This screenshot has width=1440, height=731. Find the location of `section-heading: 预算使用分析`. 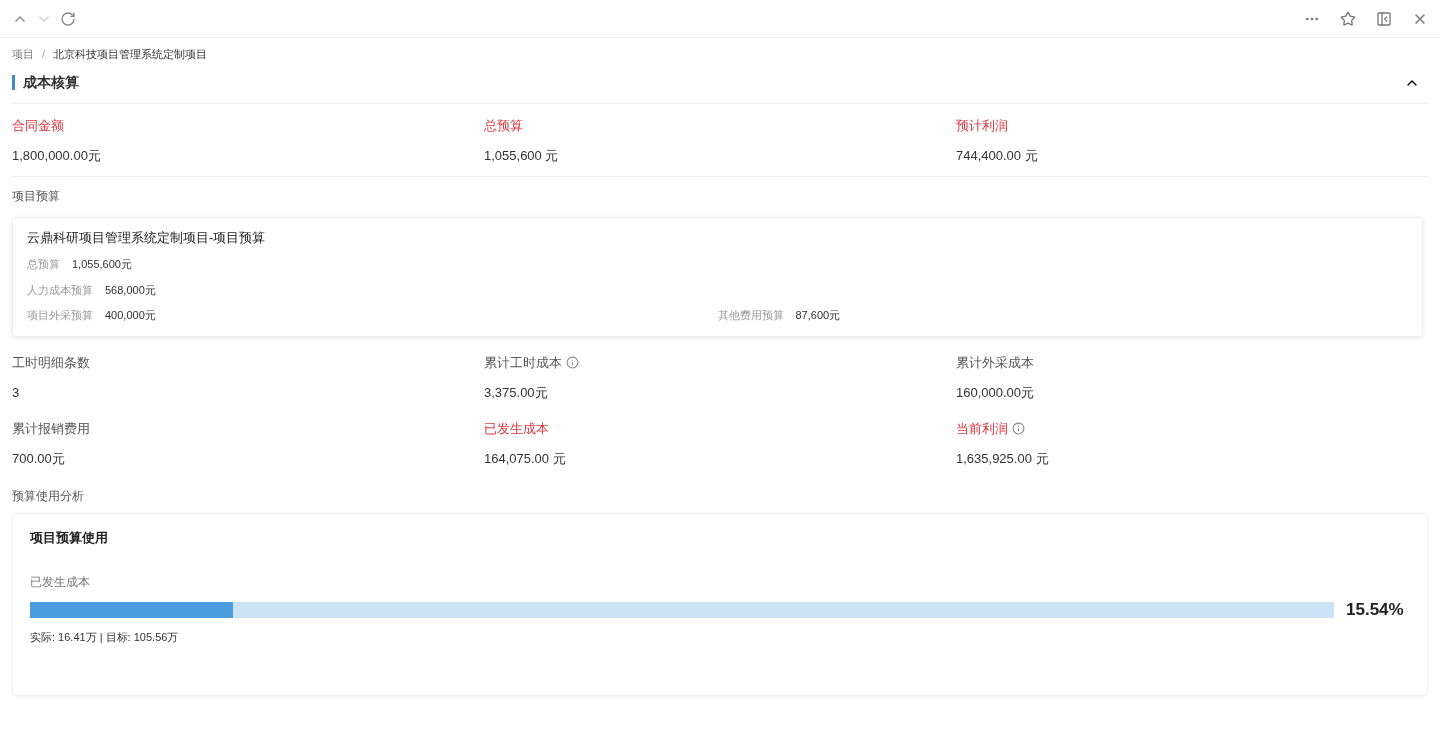

section-heading: 预算使用分析 is located at coordinates (48, 496).